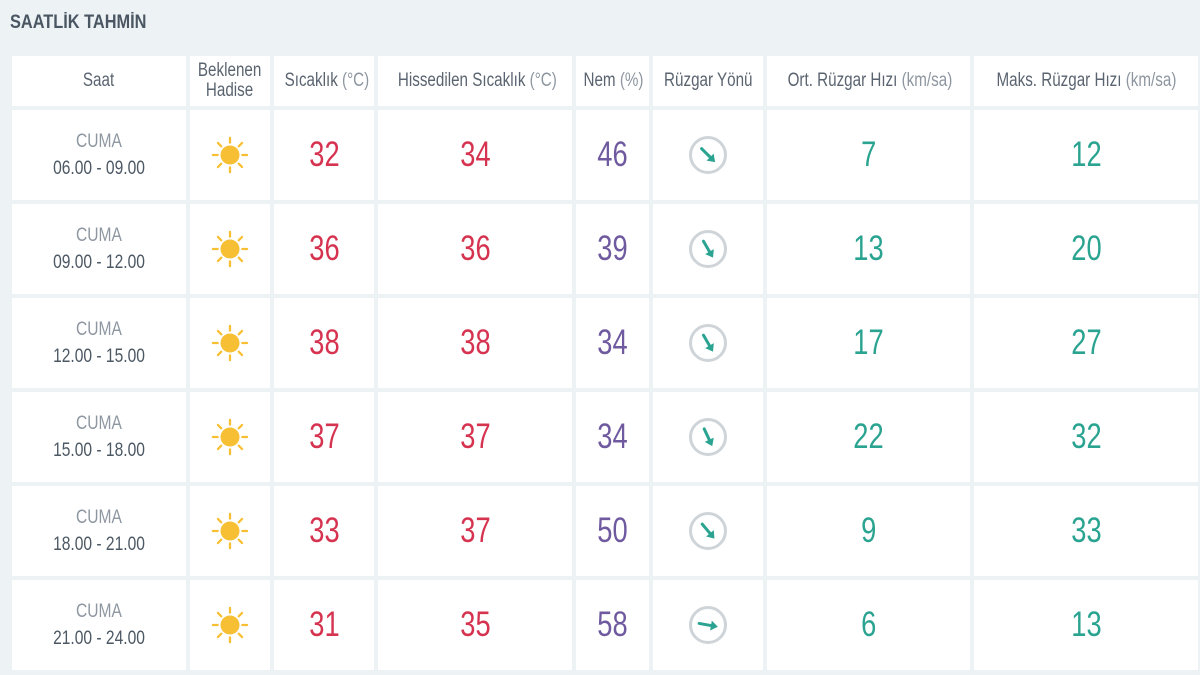  What do you see at coordinates (475, 81) in the screenshot?
I see `header-hissedilen-sicaklik: Hissedilen Sıcaklık (°C)` at bounding box center [475, 81].